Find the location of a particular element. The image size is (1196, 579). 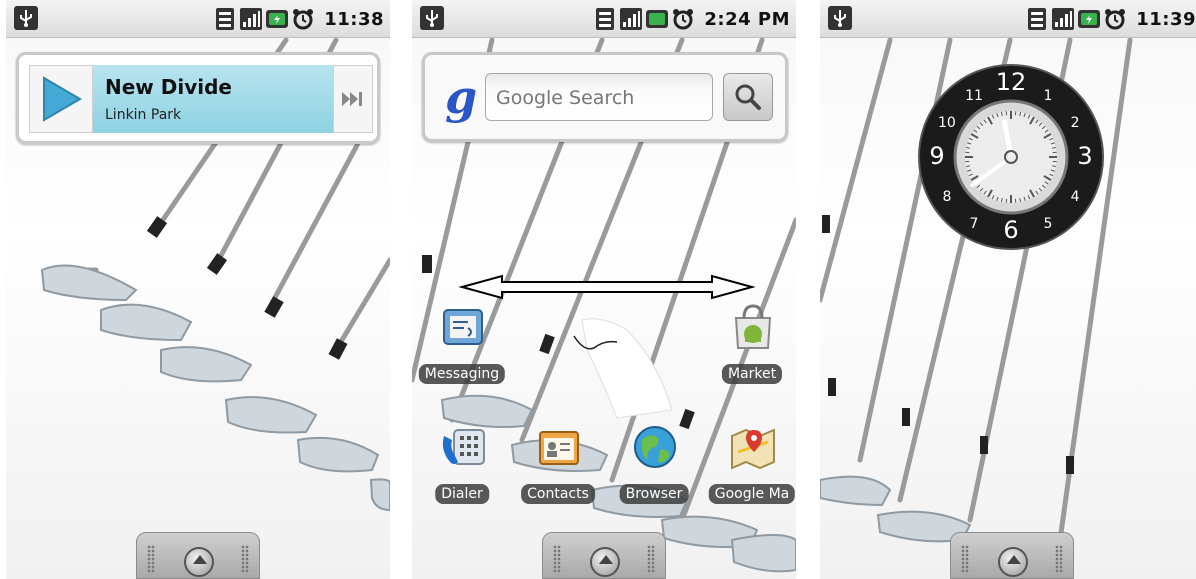

search-icon is located at coordinates (748, 97).